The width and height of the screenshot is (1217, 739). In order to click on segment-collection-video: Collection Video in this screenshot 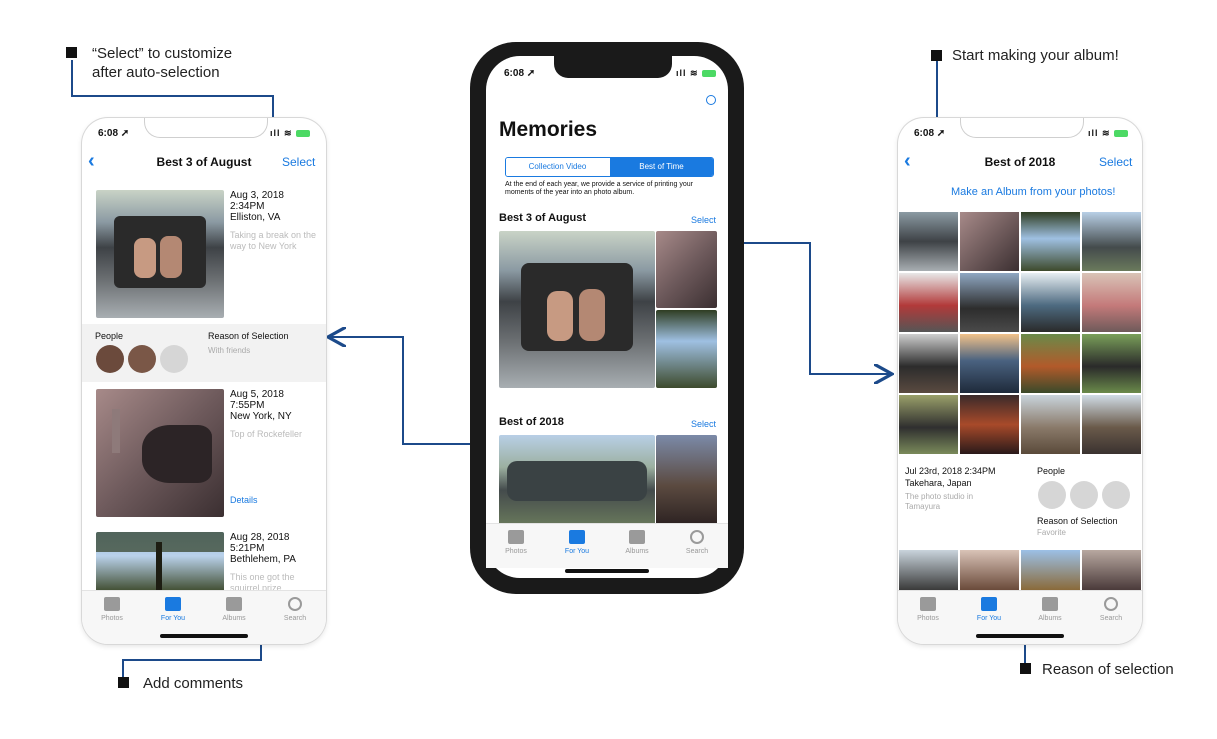, I will do `click(557, 167)`.